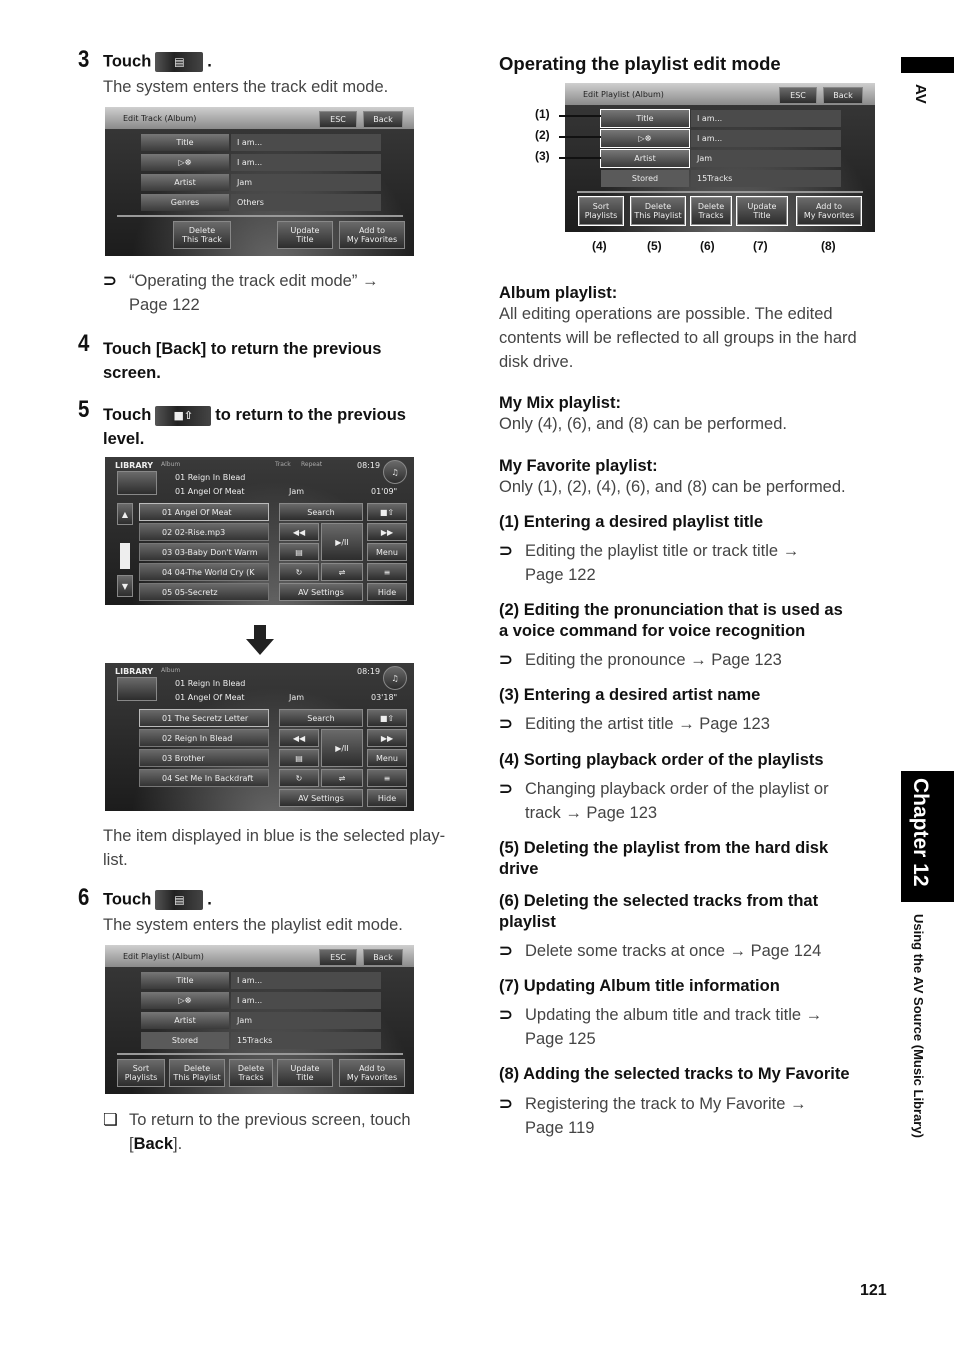 The height and width of the screenshot is (1352, 954). Describe the element at coordinates (689, 724) in the screenshot. I see `reference-link: ⊃ Editing the artist title → Page 123` at that location.